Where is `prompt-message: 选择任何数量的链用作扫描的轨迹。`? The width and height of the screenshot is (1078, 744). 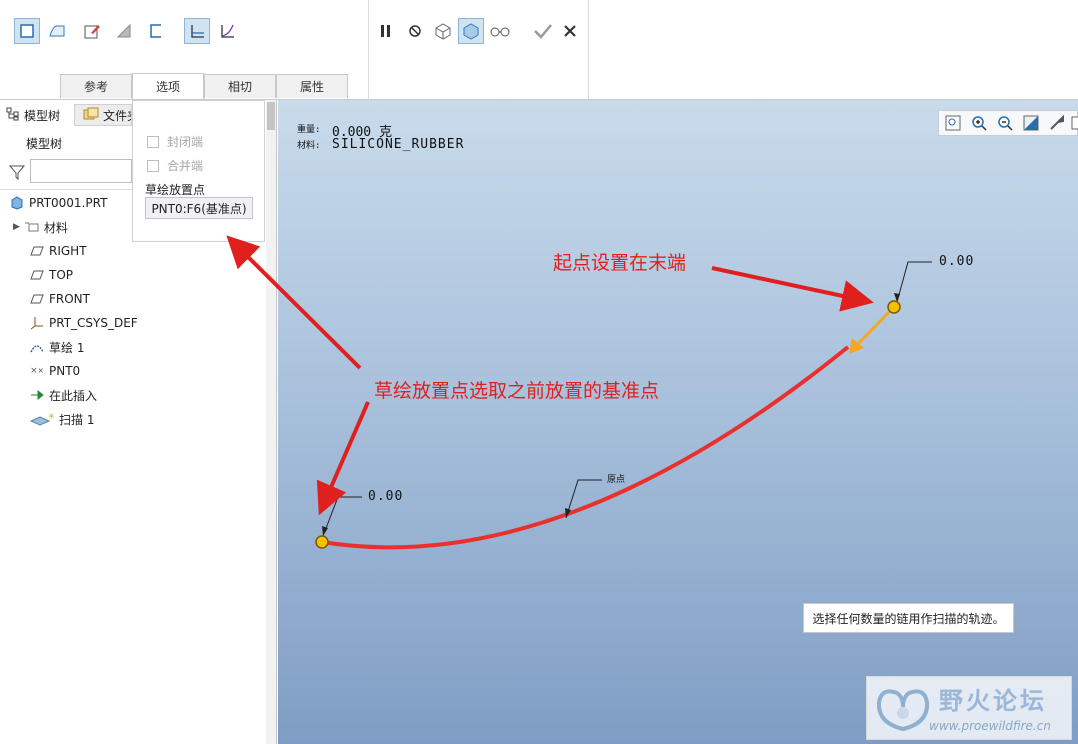
prompt-message: 选择任何数量的链用作扫描的轨迹。 is located at coordinates (908, 618).